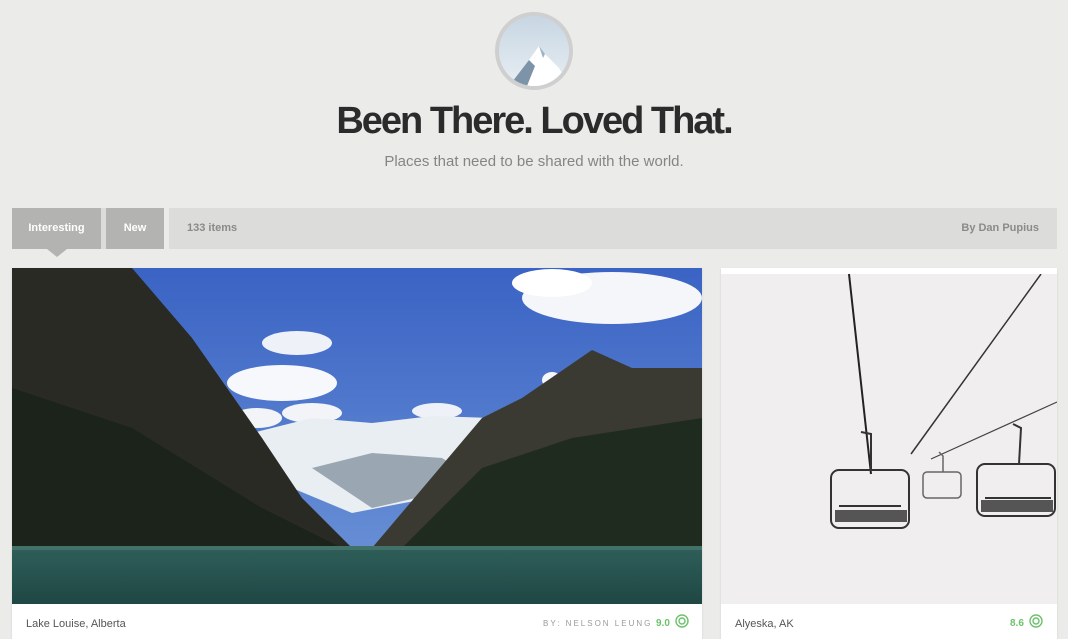 The width and height of the screenshot is (1068, 639). I want to click on tab-interesting: Interesting, so click(56, 228).